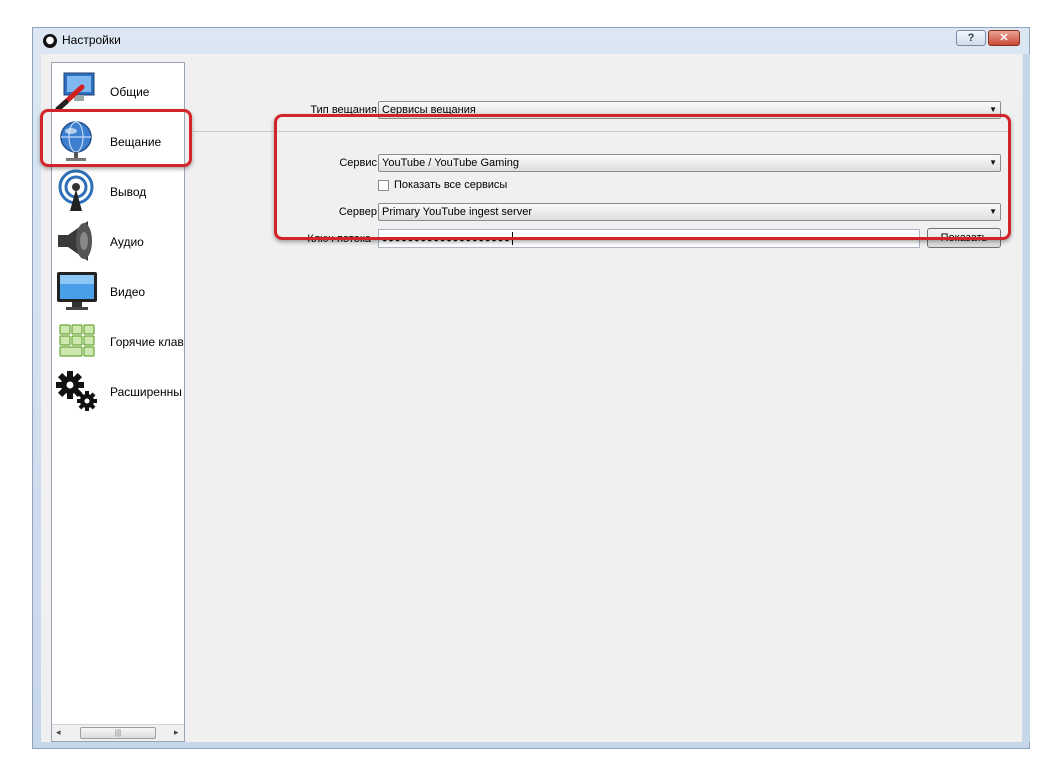 Image resolution: width=1060 pixels, height=781 pixels. I want to click on scroll-right-icon: ▸, so click(176, 732).